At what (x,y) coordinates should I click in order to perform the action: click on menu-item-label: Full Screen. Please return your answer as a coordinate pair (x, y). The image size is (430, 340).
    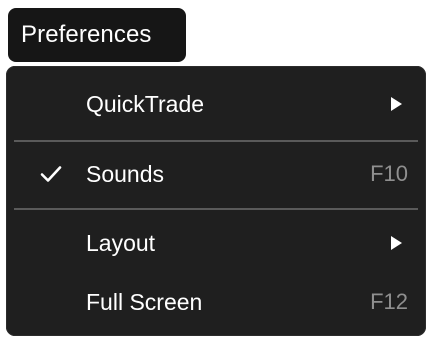
    Looking at the image, I should click on (144, 302).